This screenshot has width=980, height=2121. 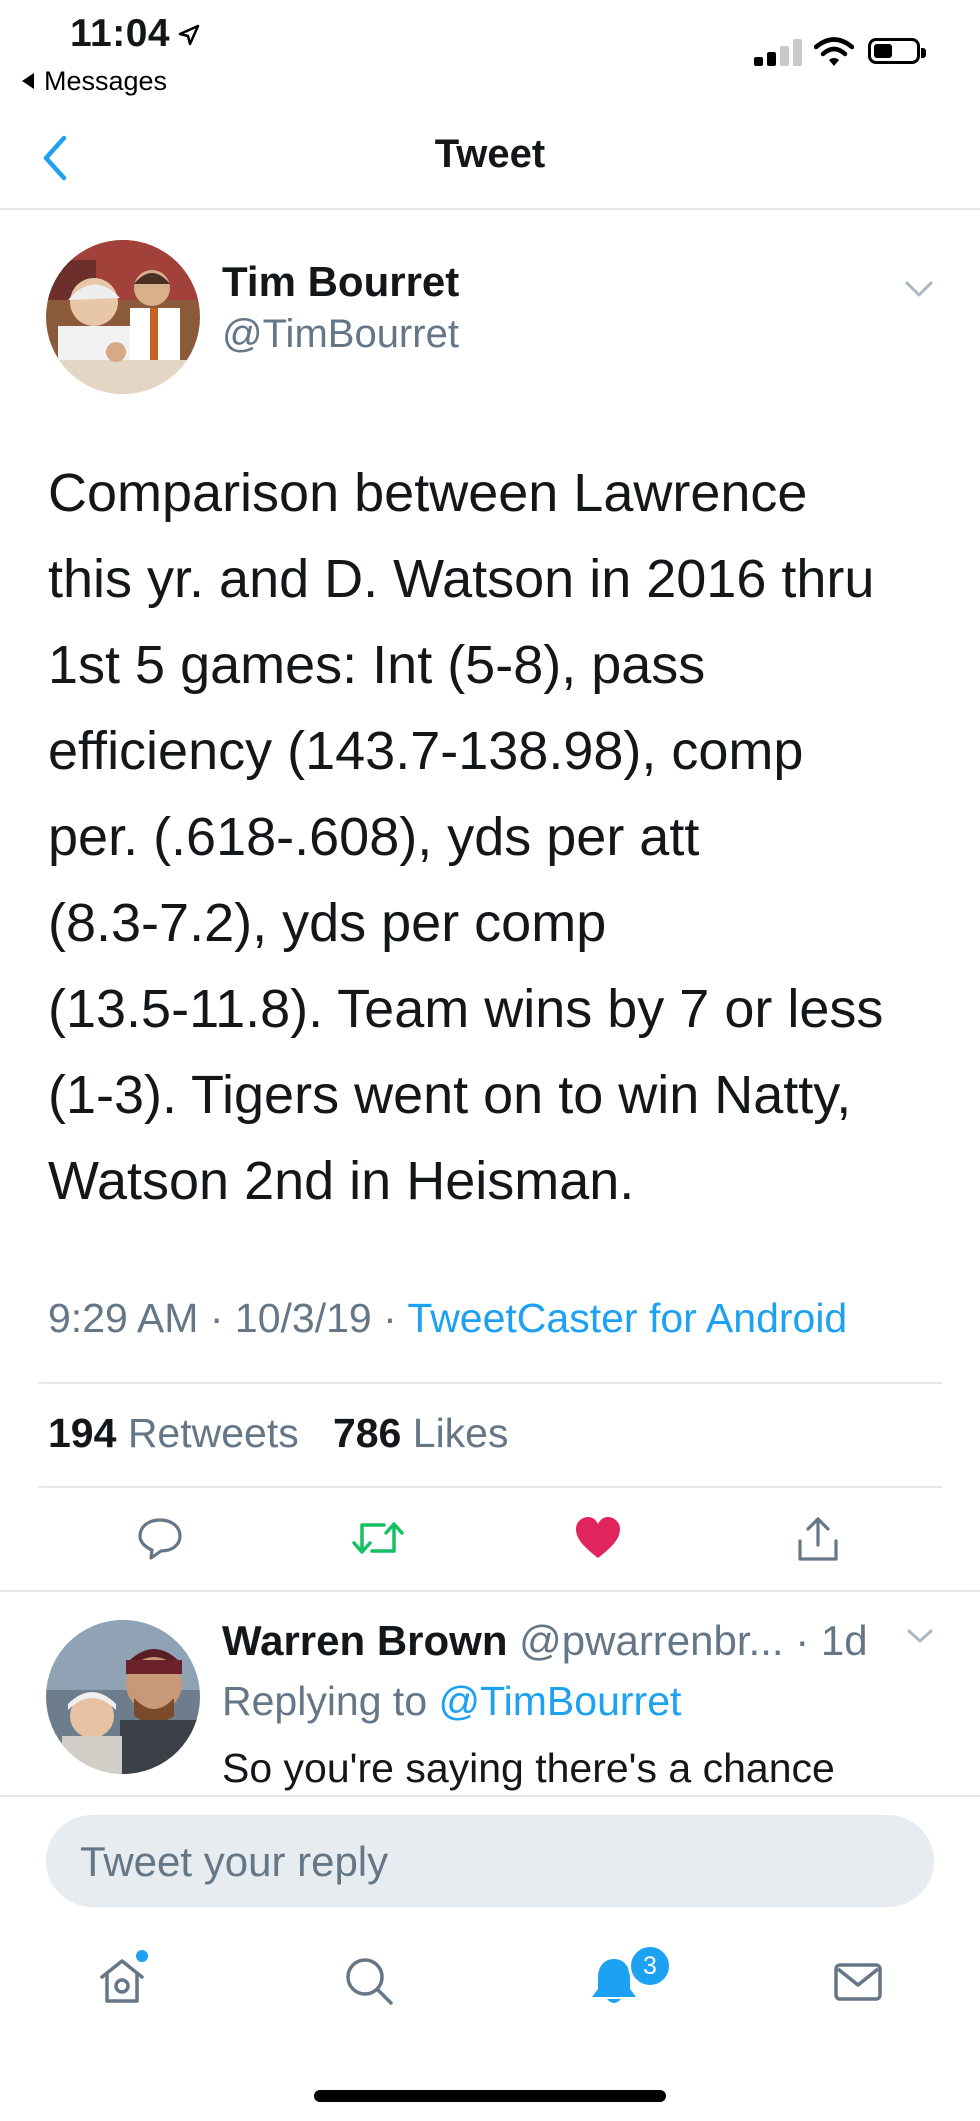 What do you see at coordinates (778, 52) in the screenshot?
I see `cellular-signal-icon` at bounding box center [778, 52].